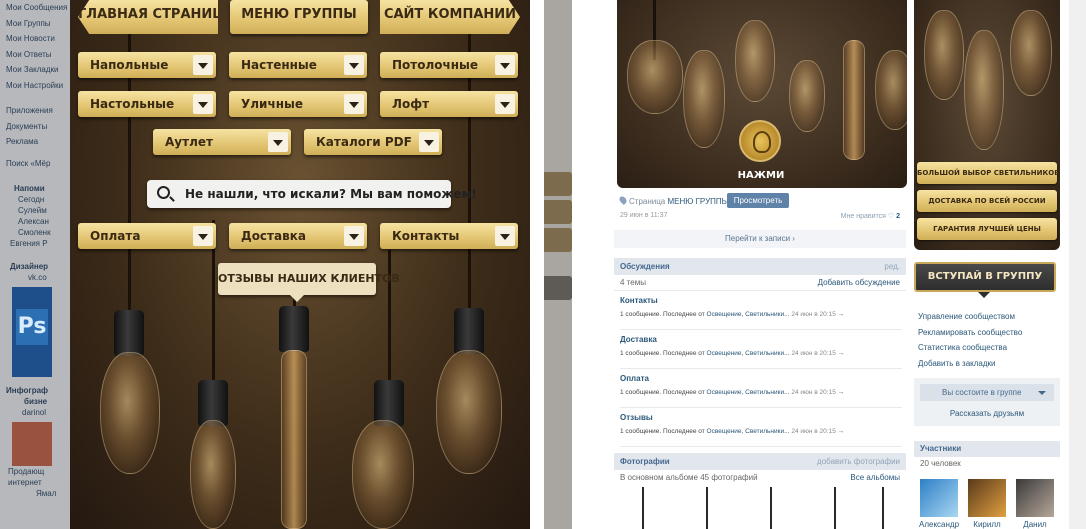  What do you see at coordinates (450, 17) in the screenshot?
I see `company-site-button: САЙТ КОМПАНИИ` at bounding box center [450, 17].